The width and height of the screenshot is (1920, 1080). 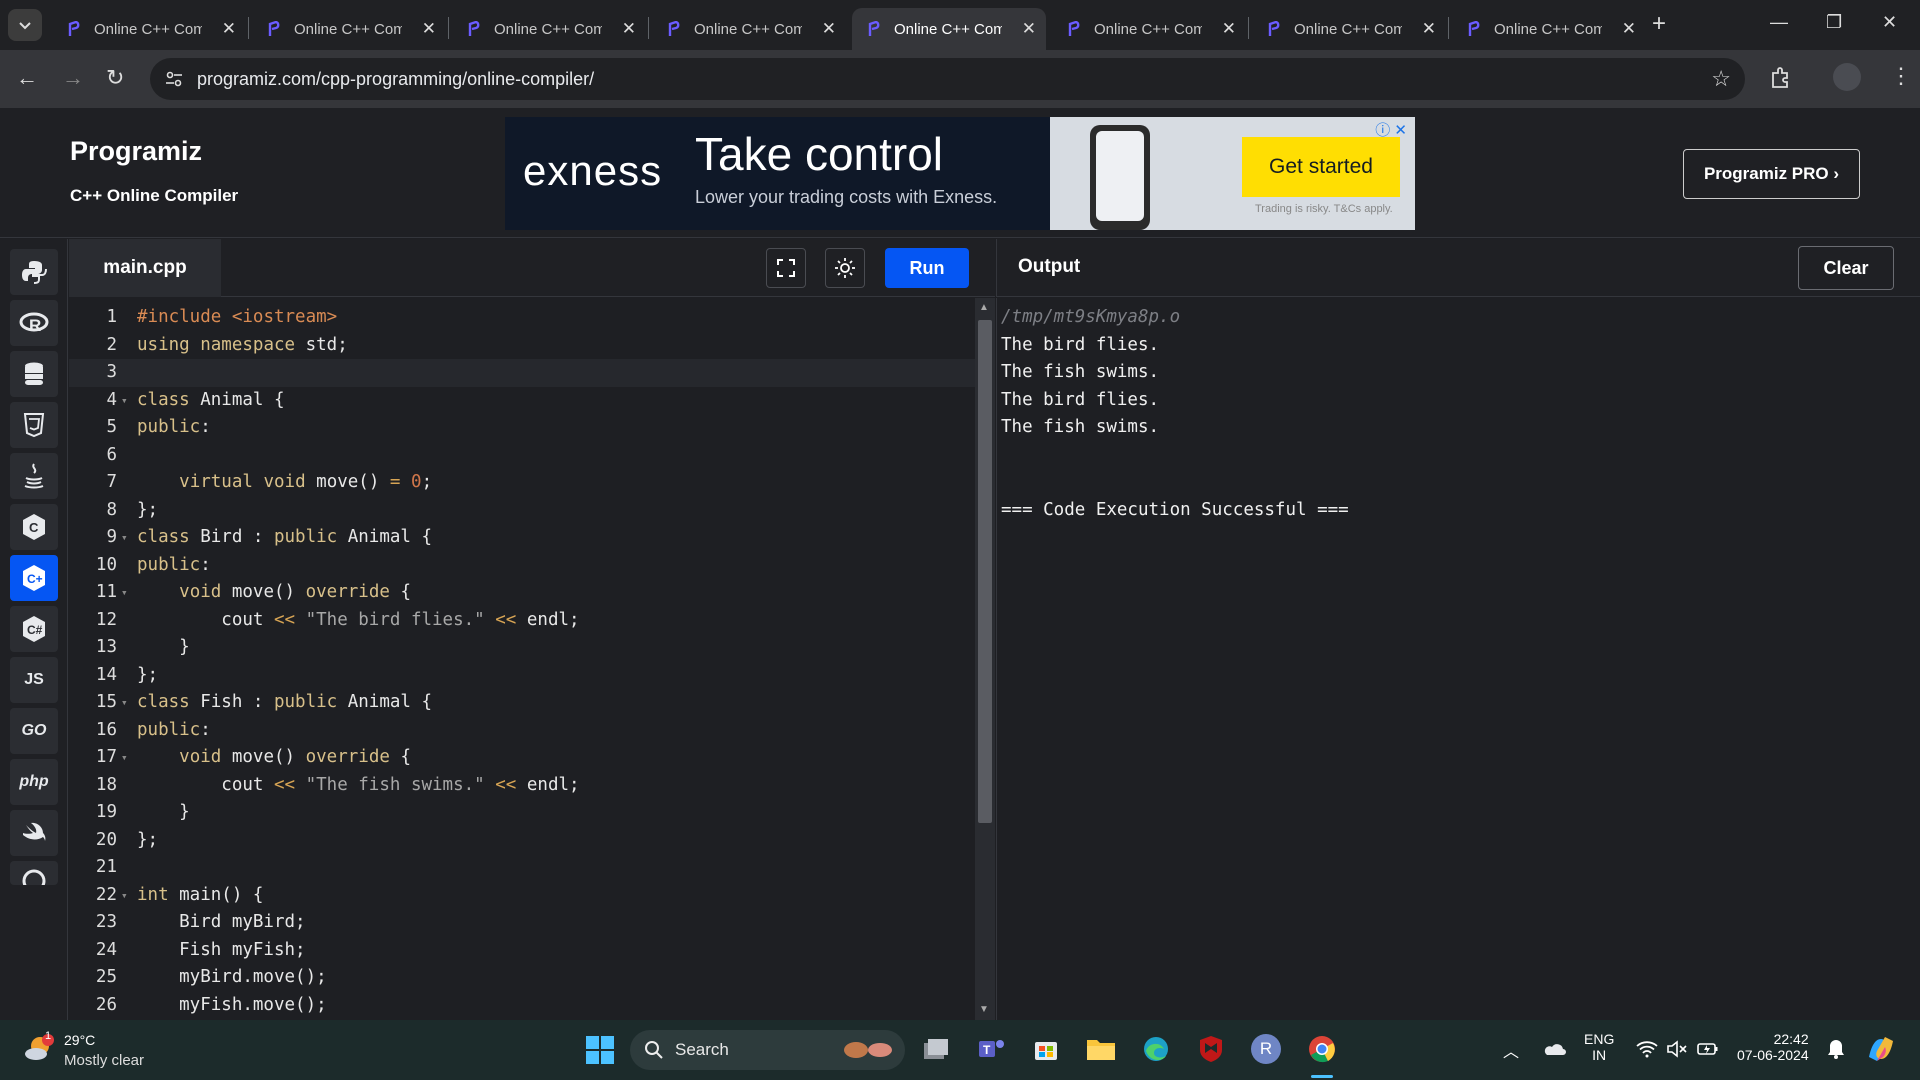 I want to click on back-icon: ←, so click(x=27, y=78).